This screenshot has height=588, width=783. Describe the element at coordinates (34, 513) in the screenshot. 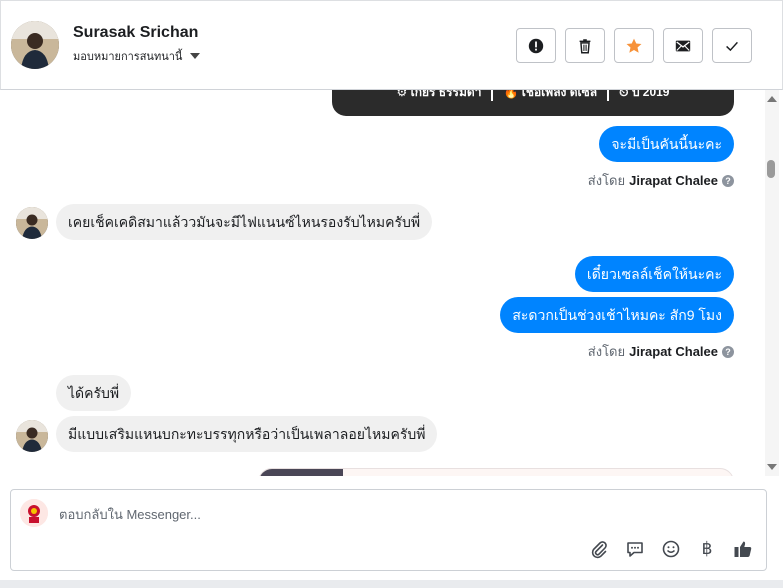

I see `page-avatar` at that location.